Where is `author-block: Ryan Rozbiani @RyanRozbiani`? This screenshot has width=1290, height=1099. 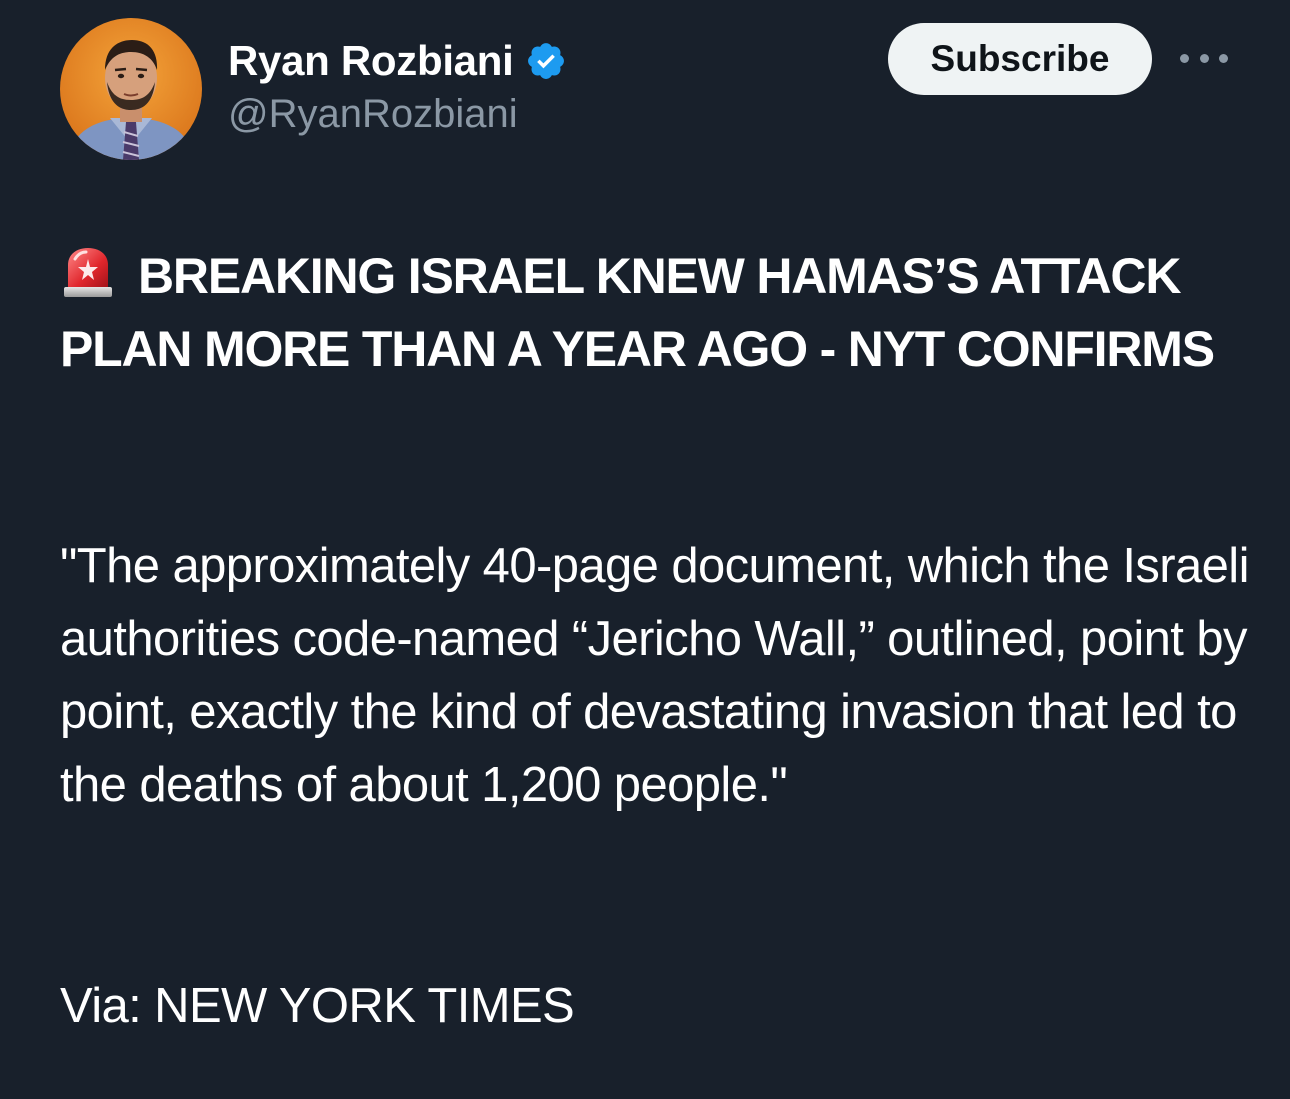 author-block: Ryan Rozbiani @RyanRozbiani is located at coordinates (397, 86).